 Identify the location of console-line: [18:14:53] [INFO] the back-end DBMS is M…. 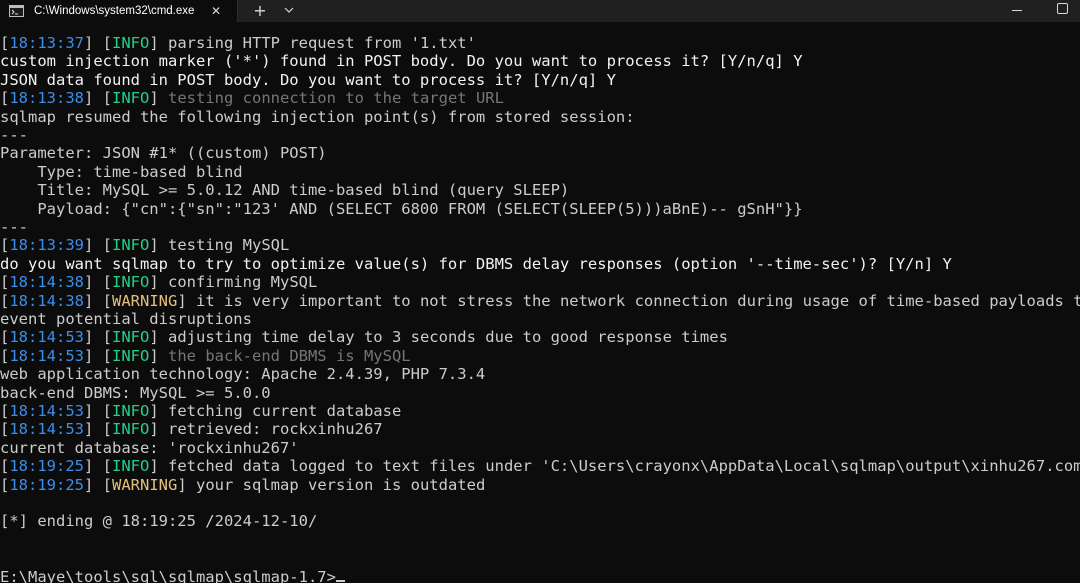
(205, 355).